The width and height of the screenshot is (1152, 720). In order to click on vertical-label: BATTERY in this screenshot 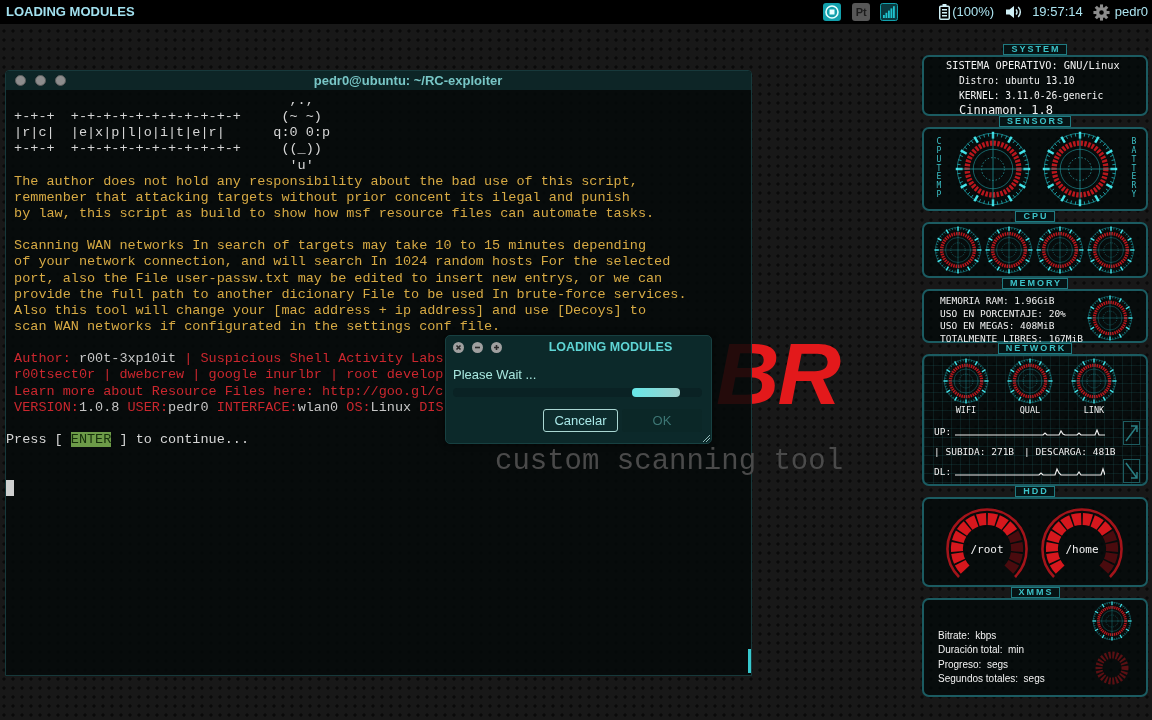, I will do `click(1134, 169)`.